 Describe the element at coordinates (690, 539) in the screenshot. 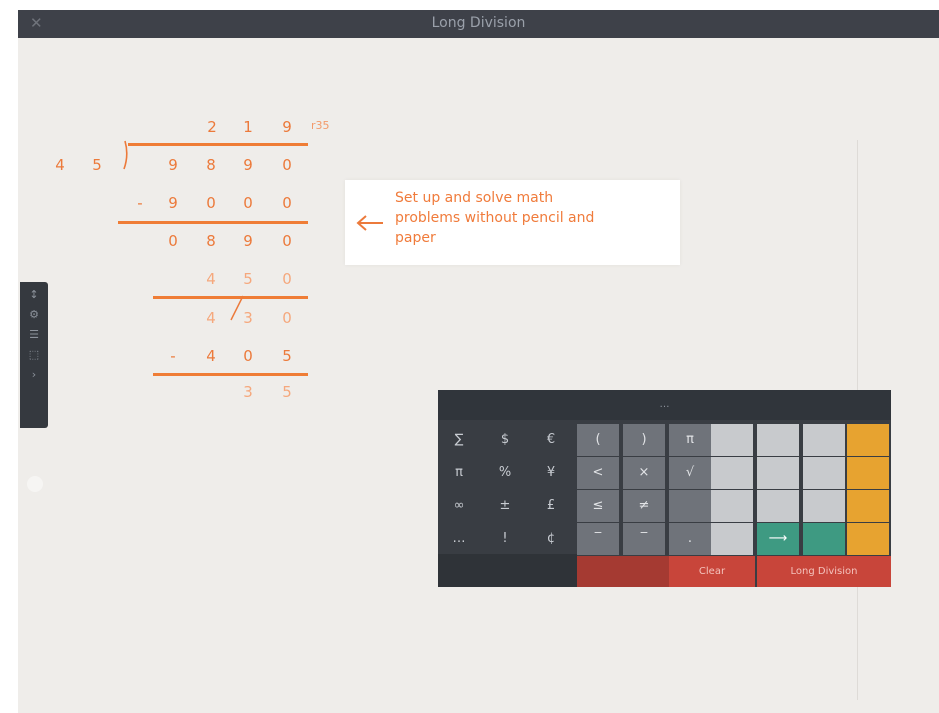

I see `key: .` at that location.